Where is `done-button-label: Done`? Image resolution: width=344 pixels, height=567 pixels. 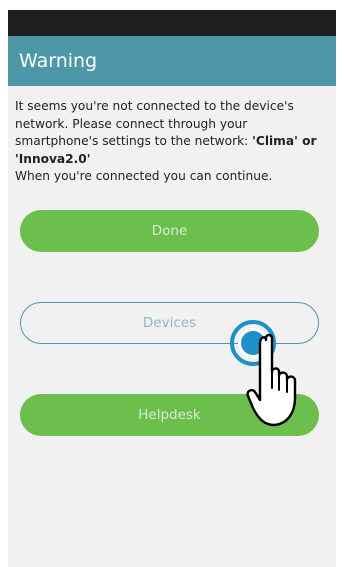 done-button-label: Done is located at coordinates (169, 231).